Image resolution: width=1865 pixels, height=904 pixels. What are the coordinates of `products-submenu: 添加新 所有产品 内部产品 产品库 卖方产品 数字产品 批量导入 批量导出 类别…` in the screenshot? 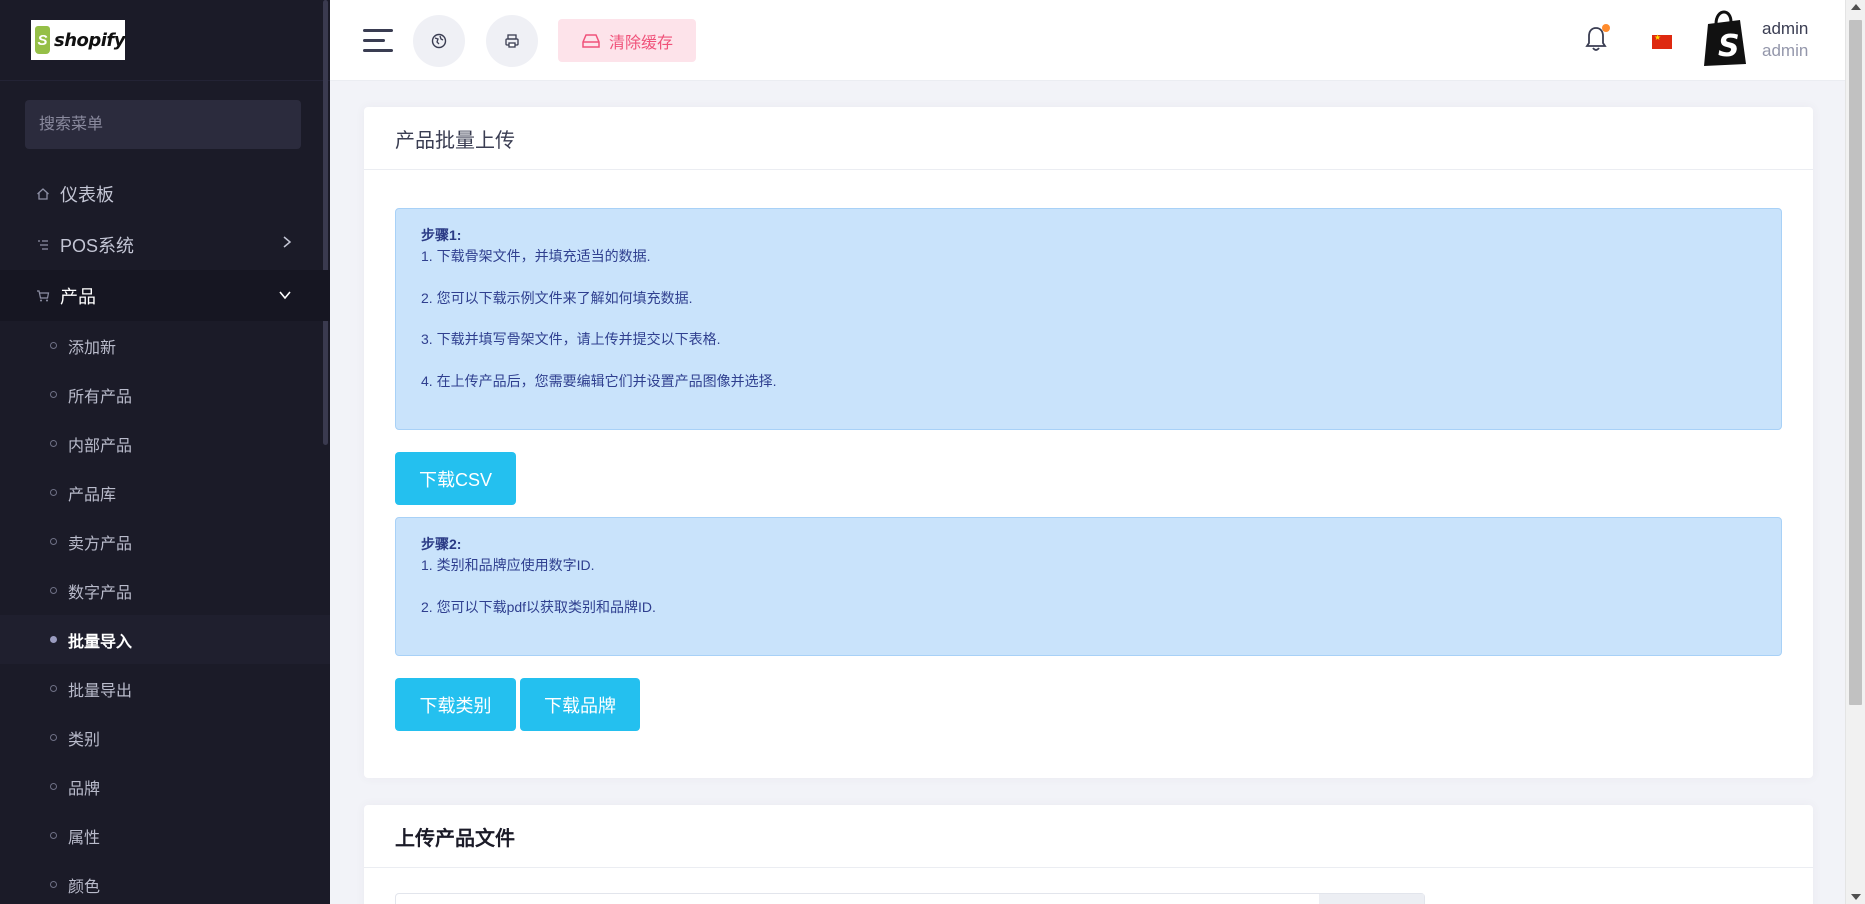 It's located at (165, 612).